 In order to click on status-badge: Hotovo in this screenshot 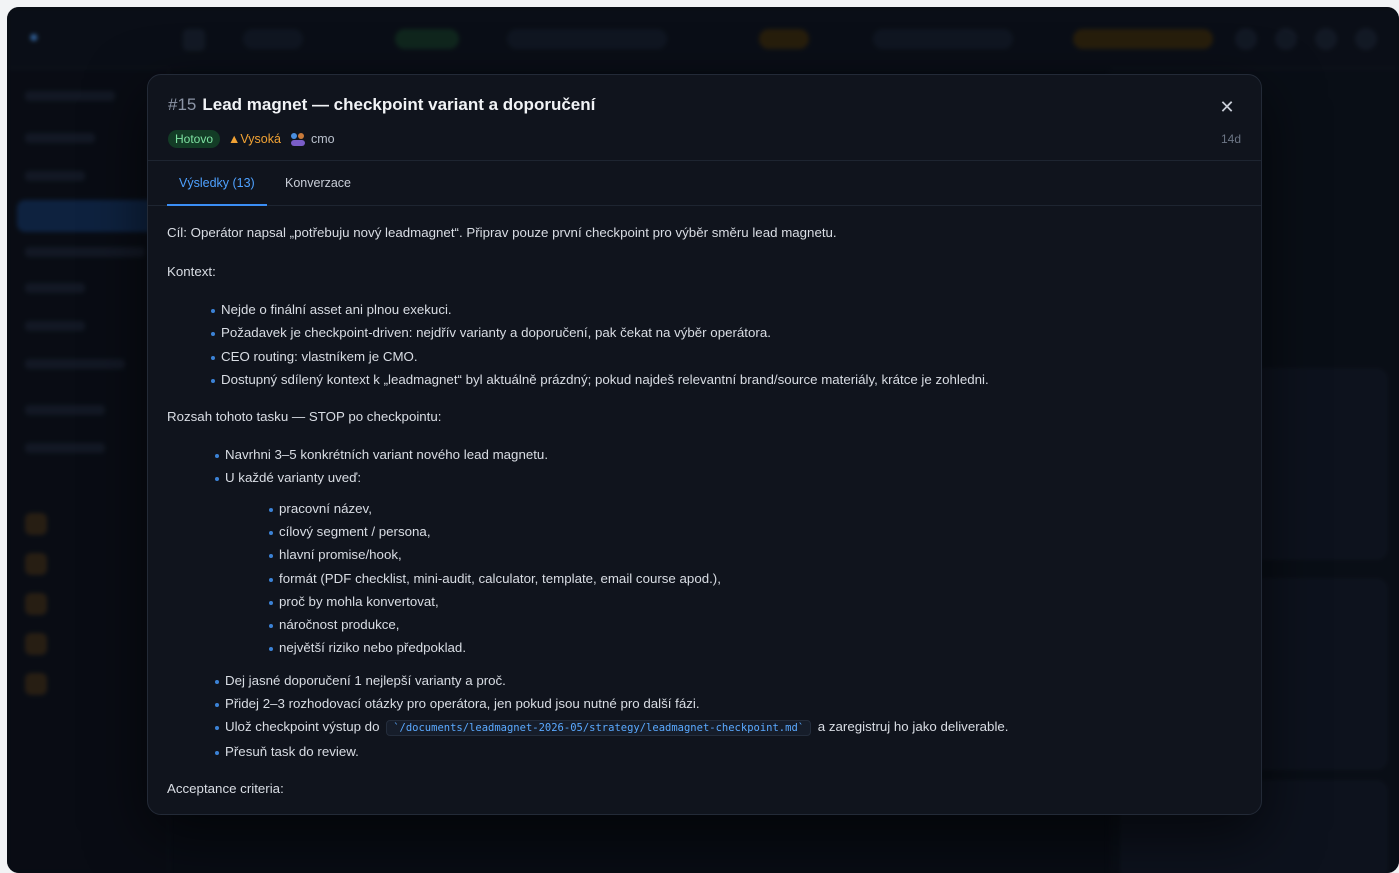, I will do `click(194, 139)`.